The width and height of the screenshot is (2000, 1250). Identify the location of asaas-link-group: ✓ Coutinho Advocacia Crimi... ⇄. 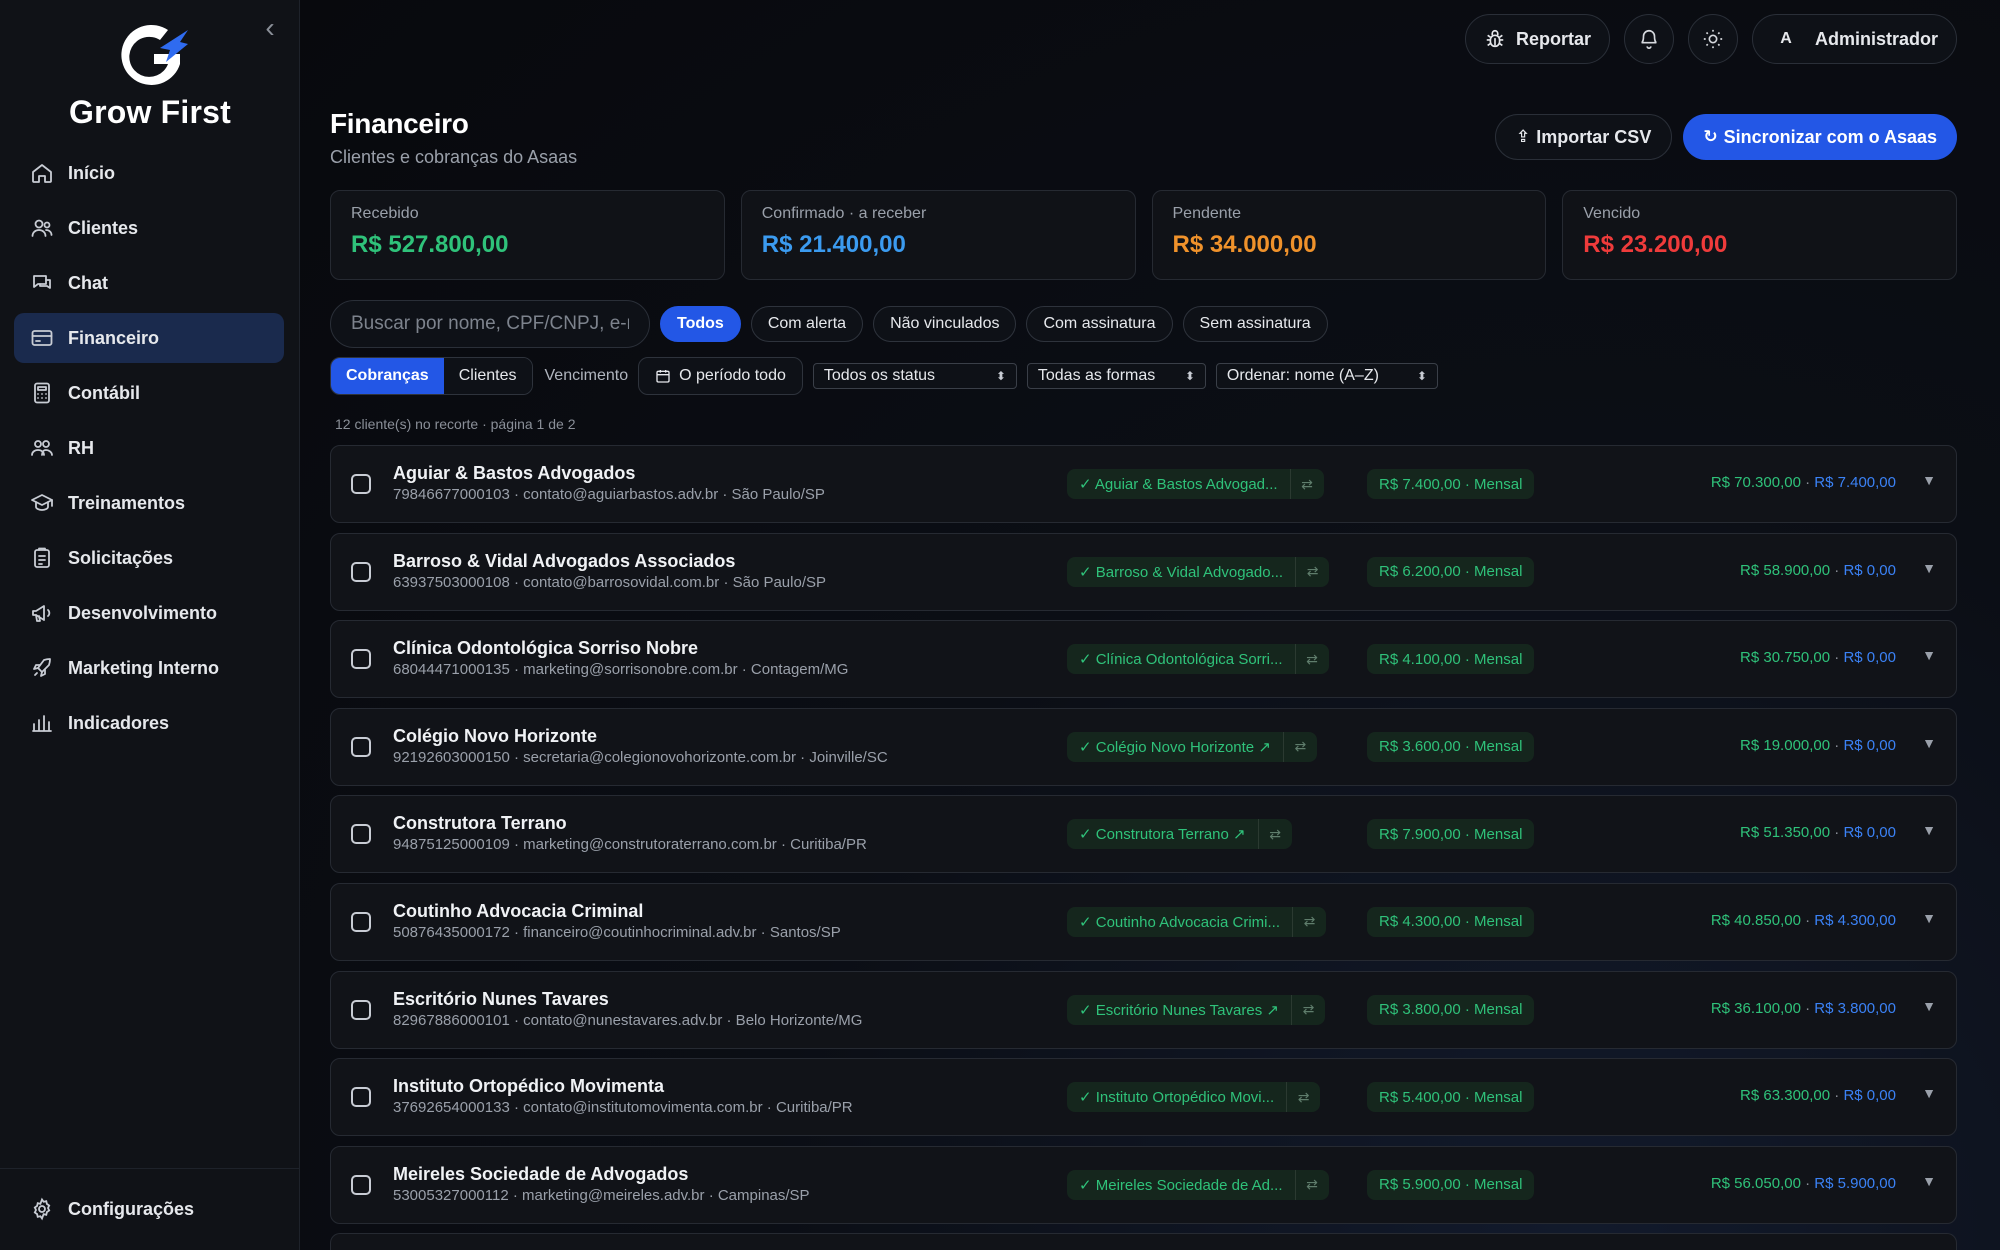
(1196, 922).